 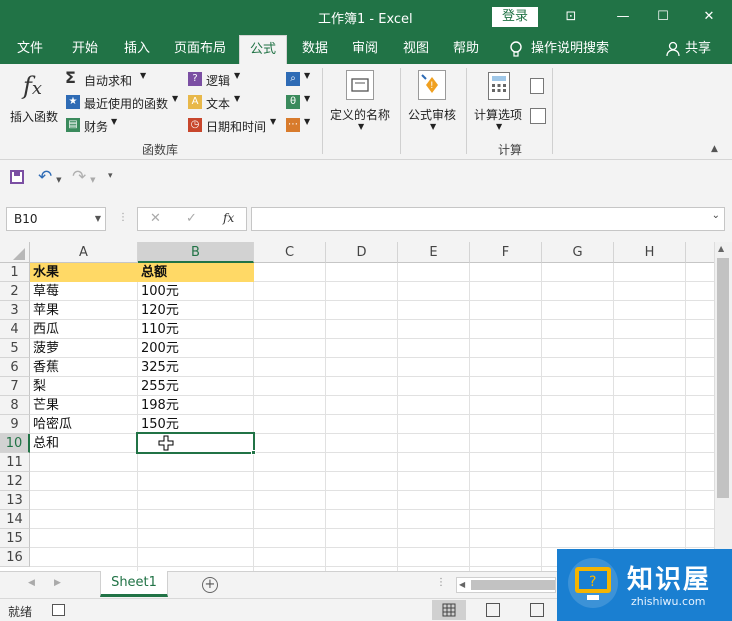 I want to click on cell-fruit: 菠萝, so click(x=83, y=348).